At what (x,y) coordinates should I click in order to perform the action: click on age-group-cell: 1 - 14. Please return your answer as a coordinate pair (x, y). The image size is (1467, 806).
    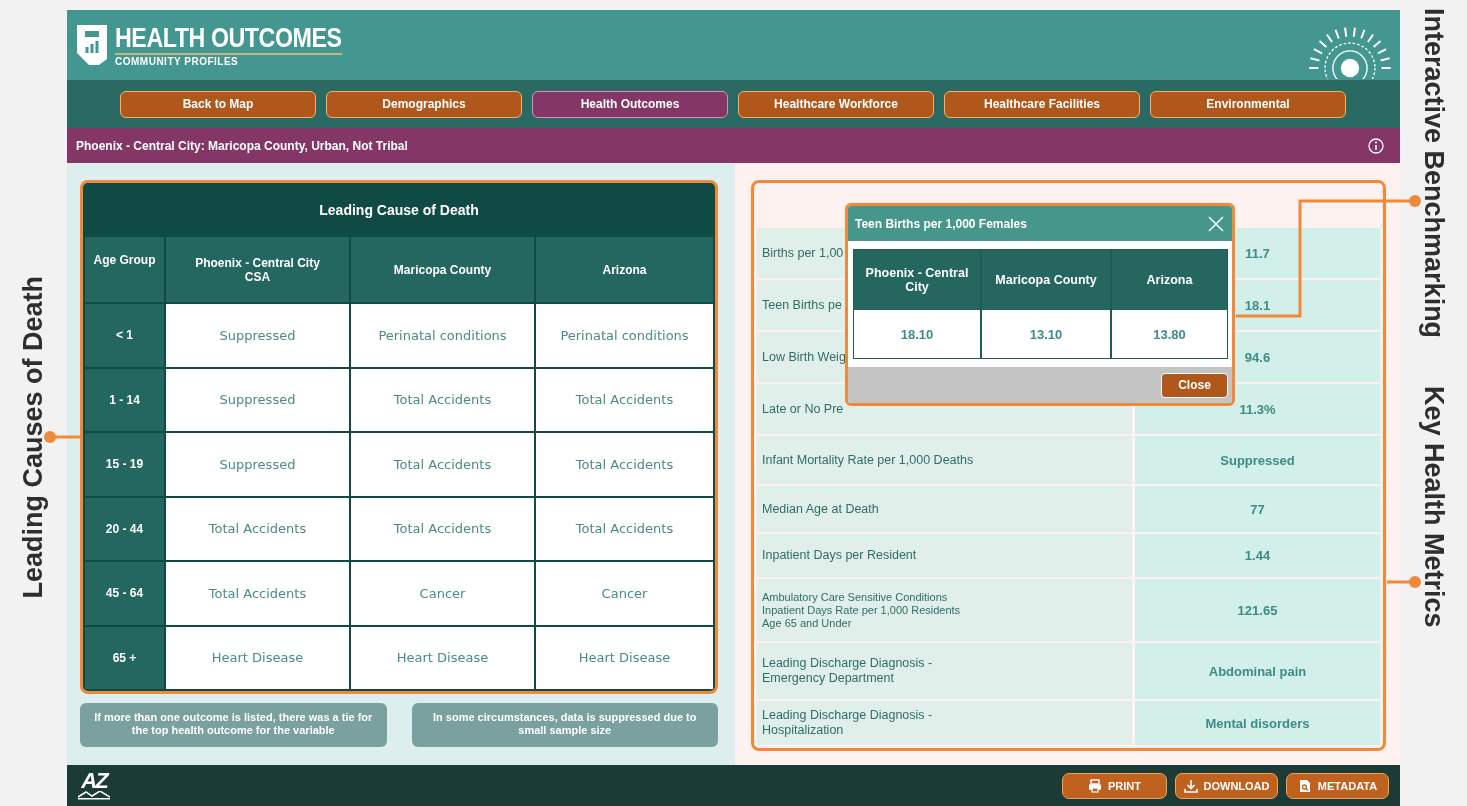
    Looking at the image, I should click on (124, 399).